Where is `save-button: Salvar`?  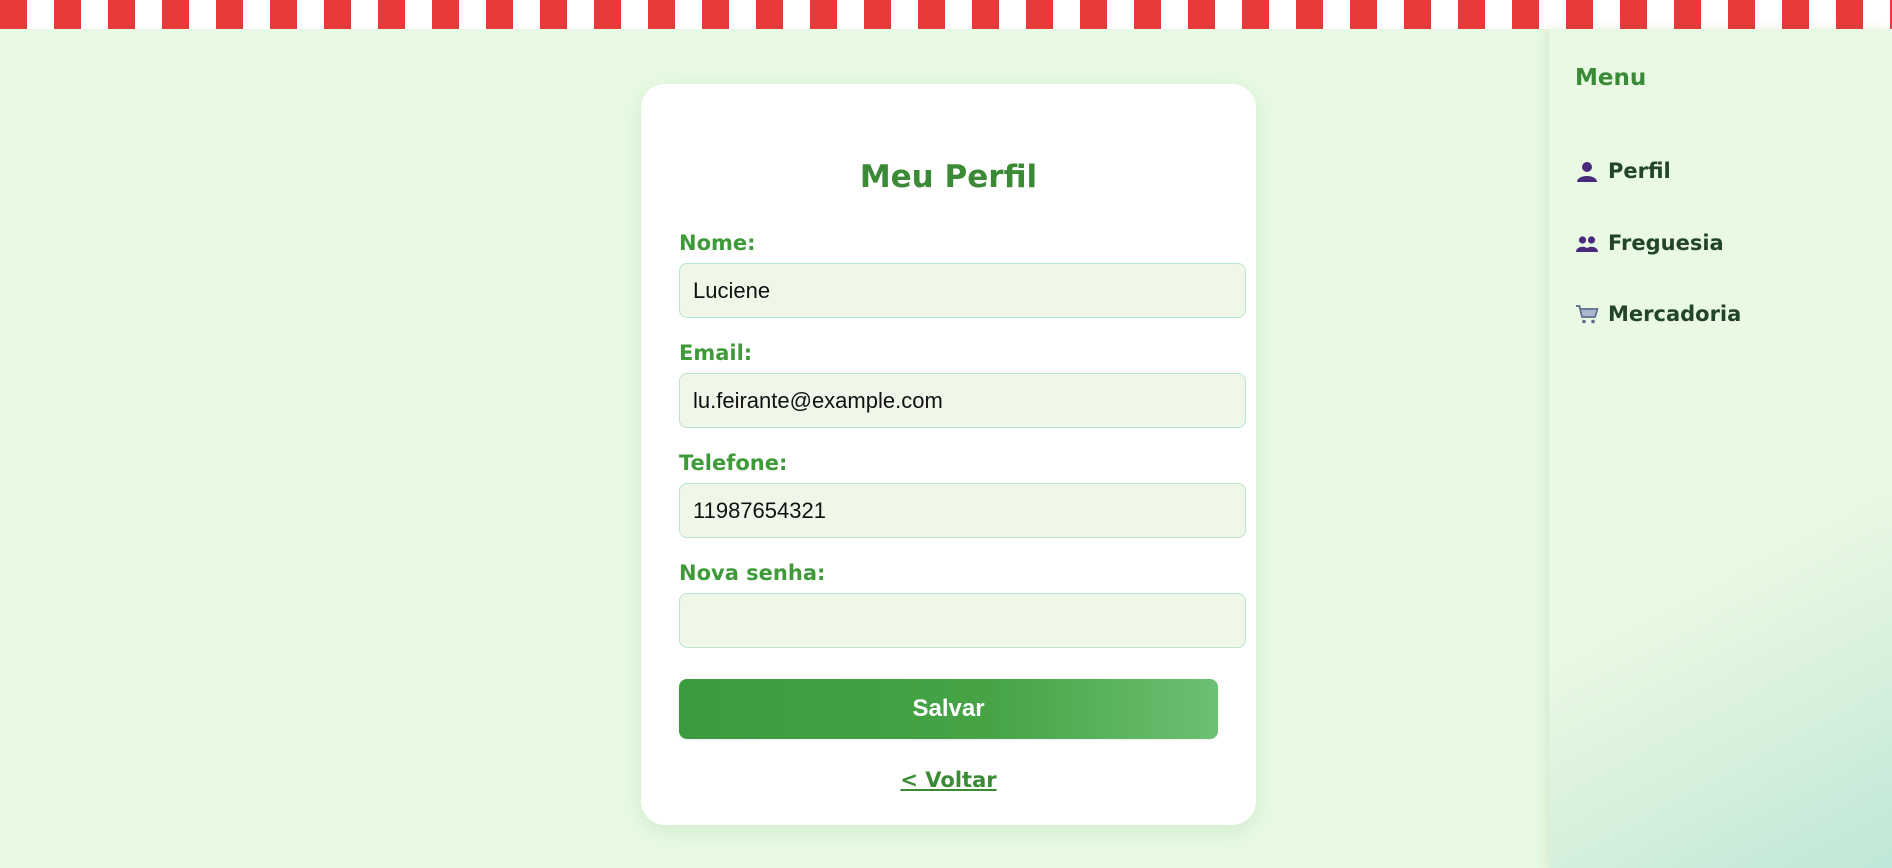 save-button: Salvar is located at coordinates (948, 709).